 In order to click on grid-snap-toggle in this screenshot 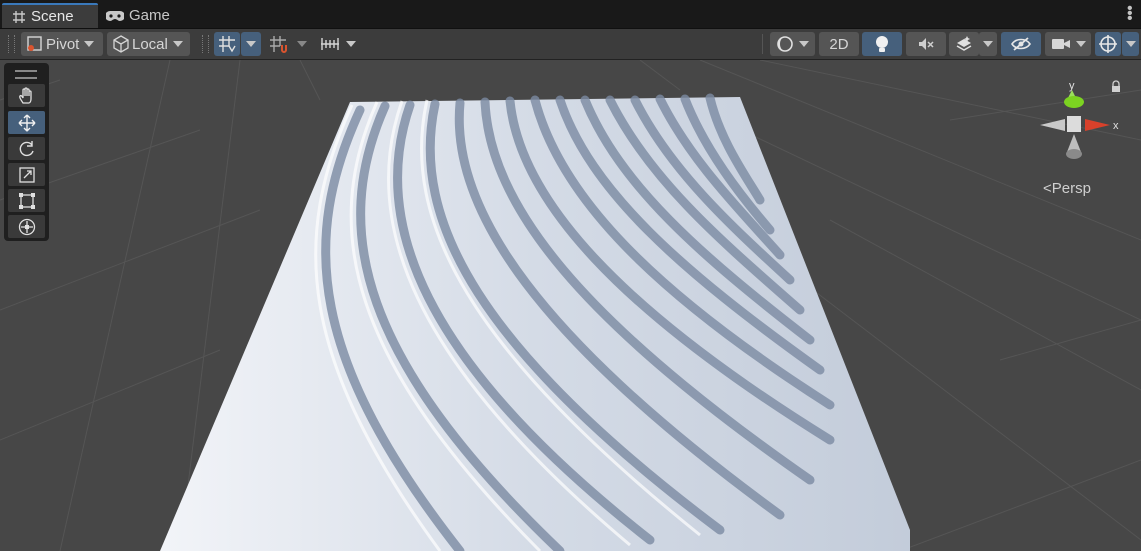, I will do `click(227, 44)`.